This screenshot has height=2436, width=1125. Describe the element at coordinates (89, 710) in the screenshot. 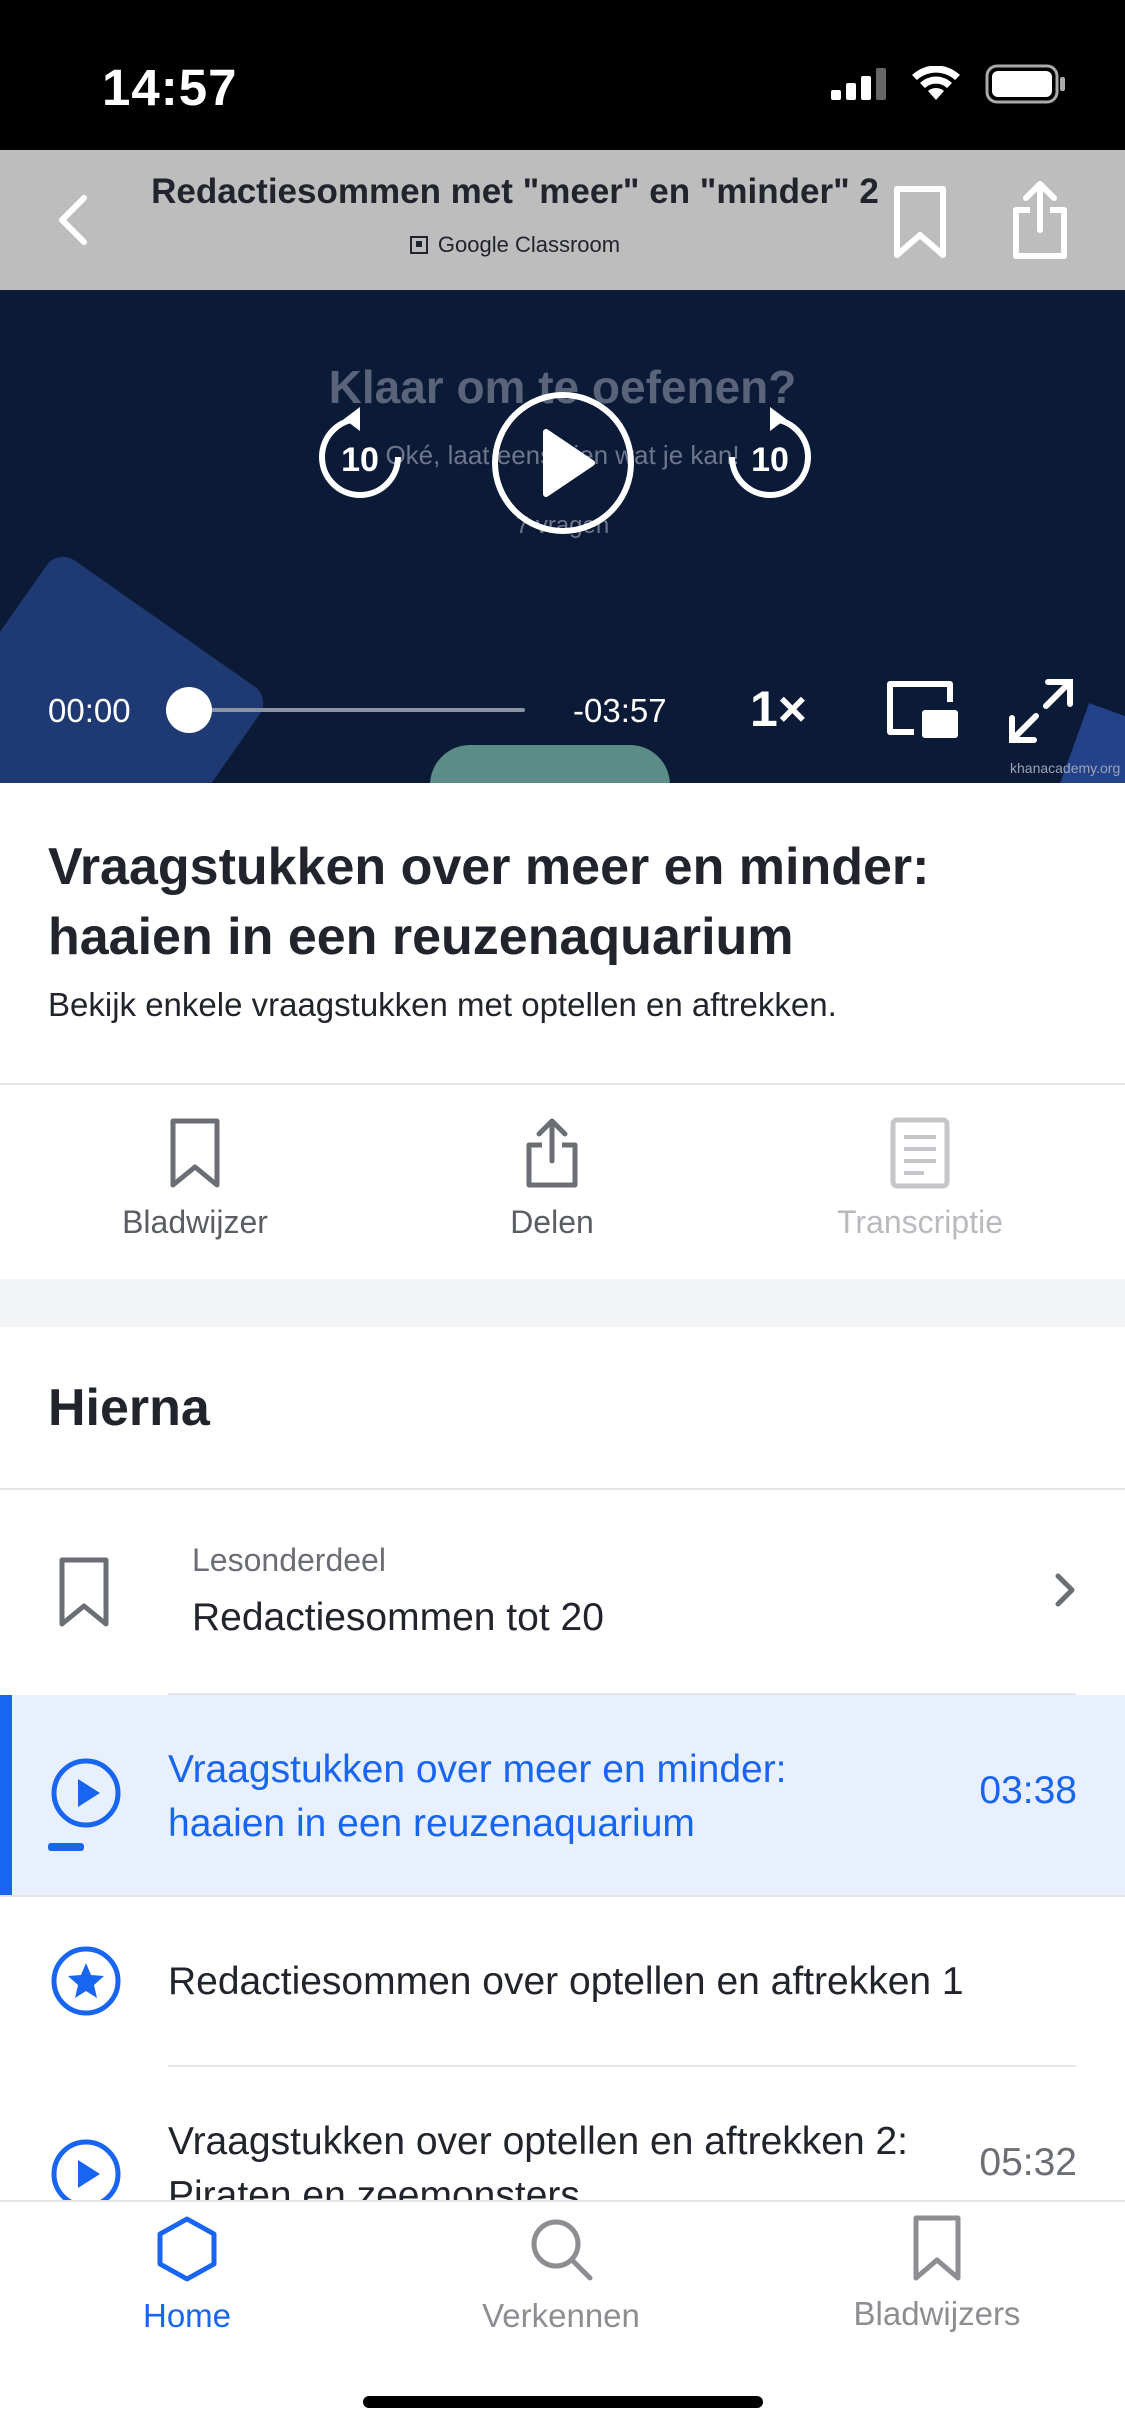

I see `time-elapsed: 00:00` at that location.